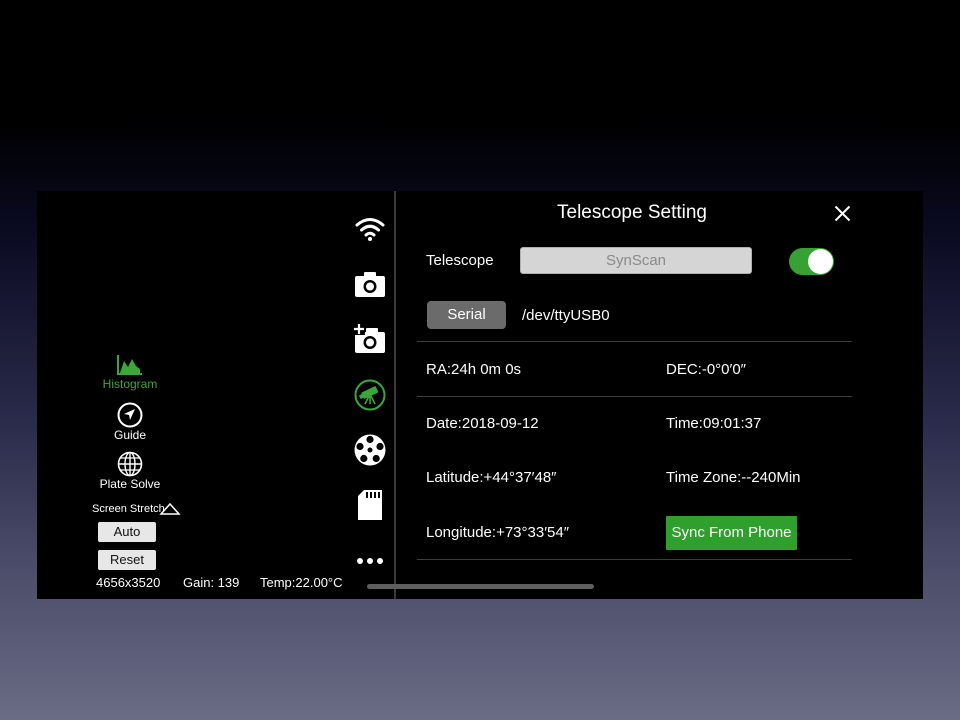 The height and width of the screenshot is (720, 960). I want to click on resolution-readout: 4656x3520, so click(128, 582).